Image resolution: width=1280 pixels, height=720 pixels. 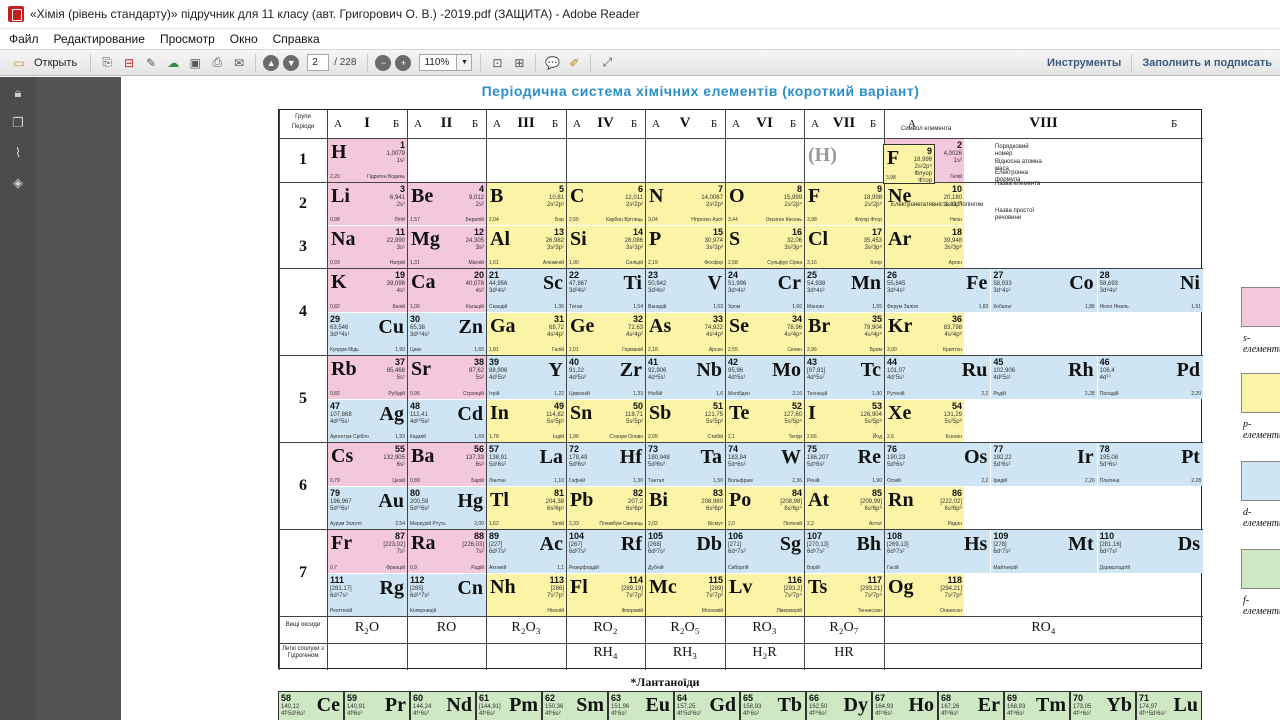 I want to click on element-cell: Sg 106 [271] 6d⁴7s² Сиборгій, so click(x=765, y=551).